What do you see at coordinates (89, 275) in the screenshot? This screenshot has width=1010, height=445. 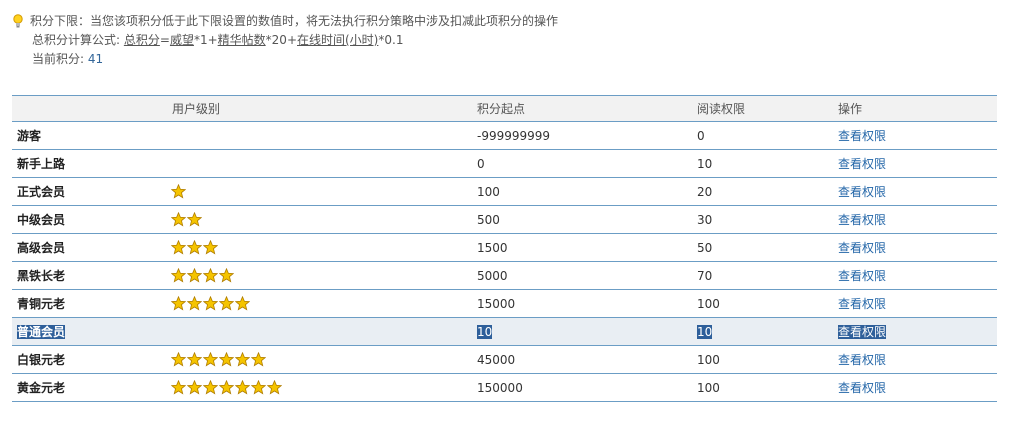 I see `cell-level-name: 黑铁长老` at bounding box center [89, 275].